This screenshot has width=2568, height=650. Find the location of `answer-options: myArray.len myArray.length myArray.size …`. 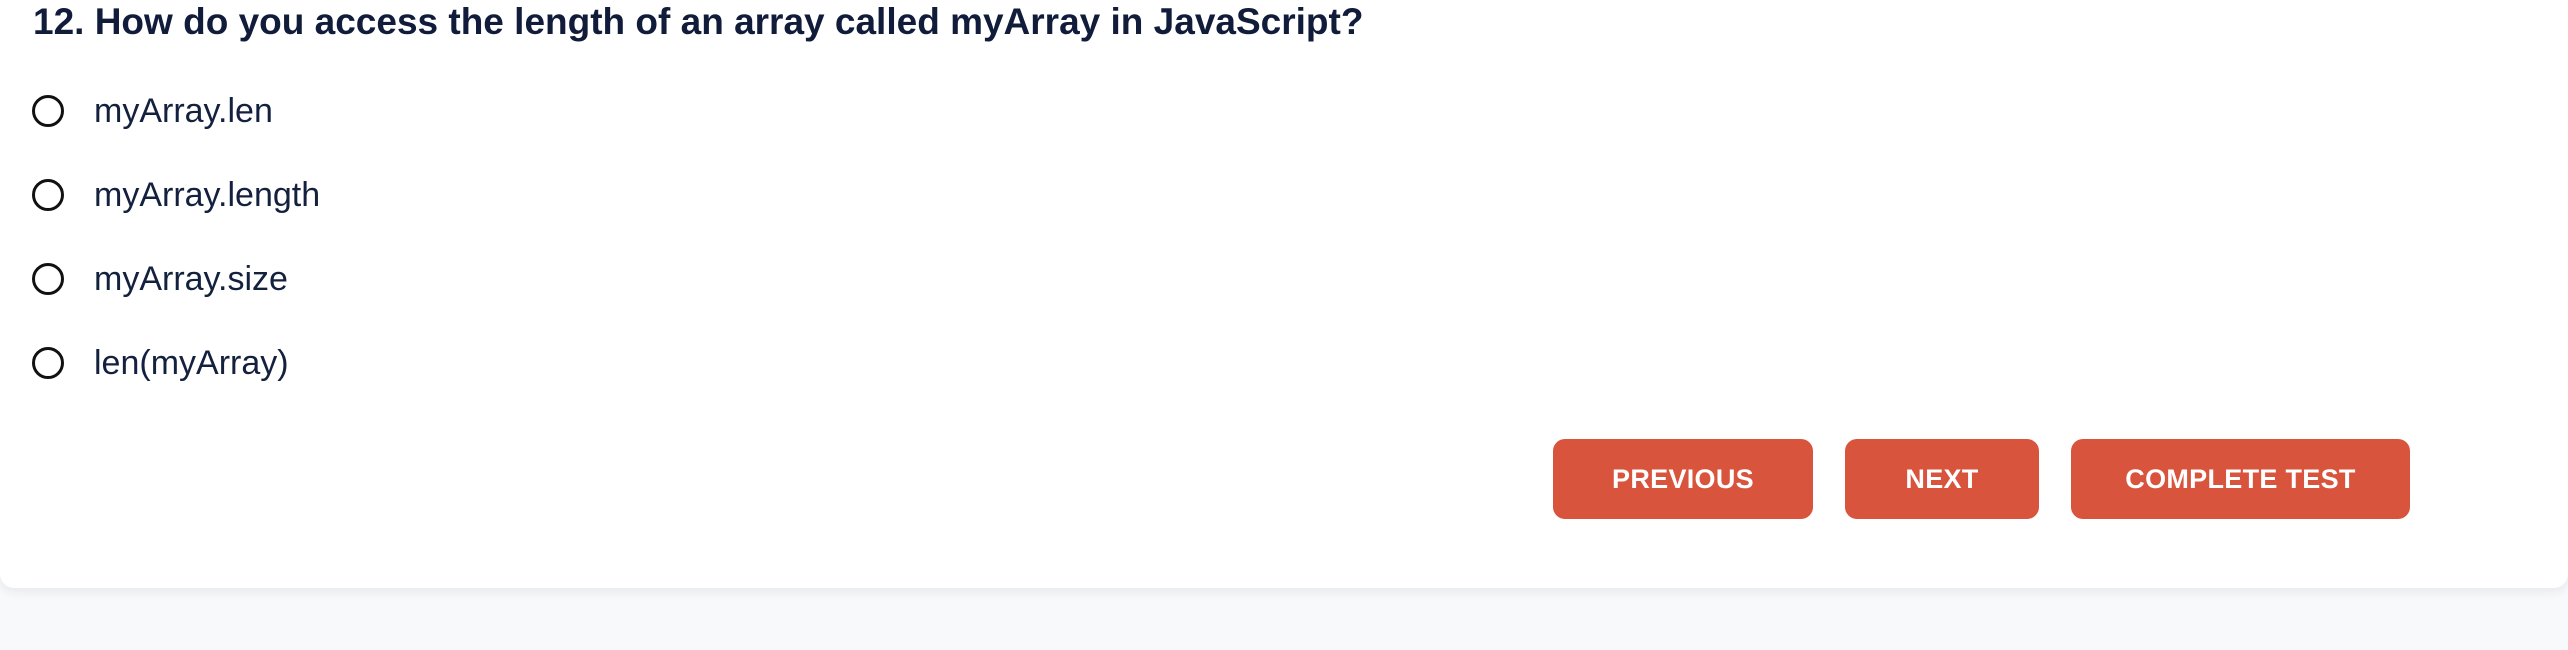

answer-options: myArray.len myArray.length myArray.size … is located at coordinates (176, 254).